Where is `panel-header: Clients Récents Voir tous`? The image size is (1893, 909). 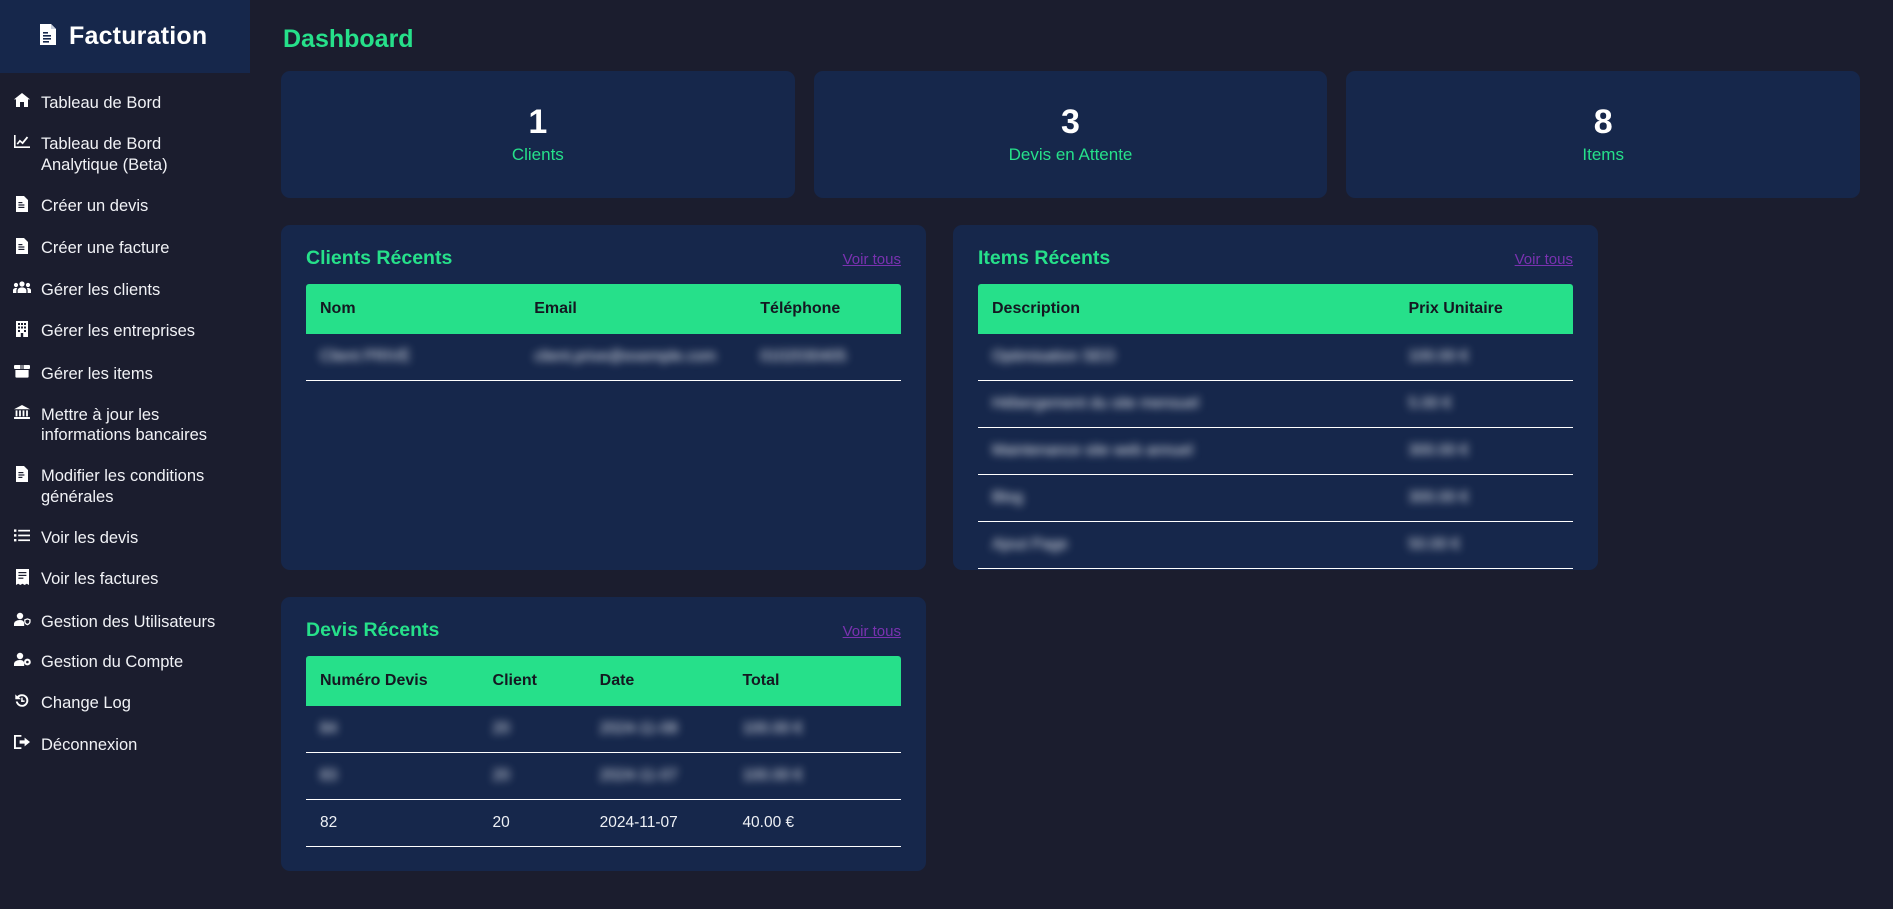
panel-header: Clients Récents Voir tous is located at coordinates (603, 258).